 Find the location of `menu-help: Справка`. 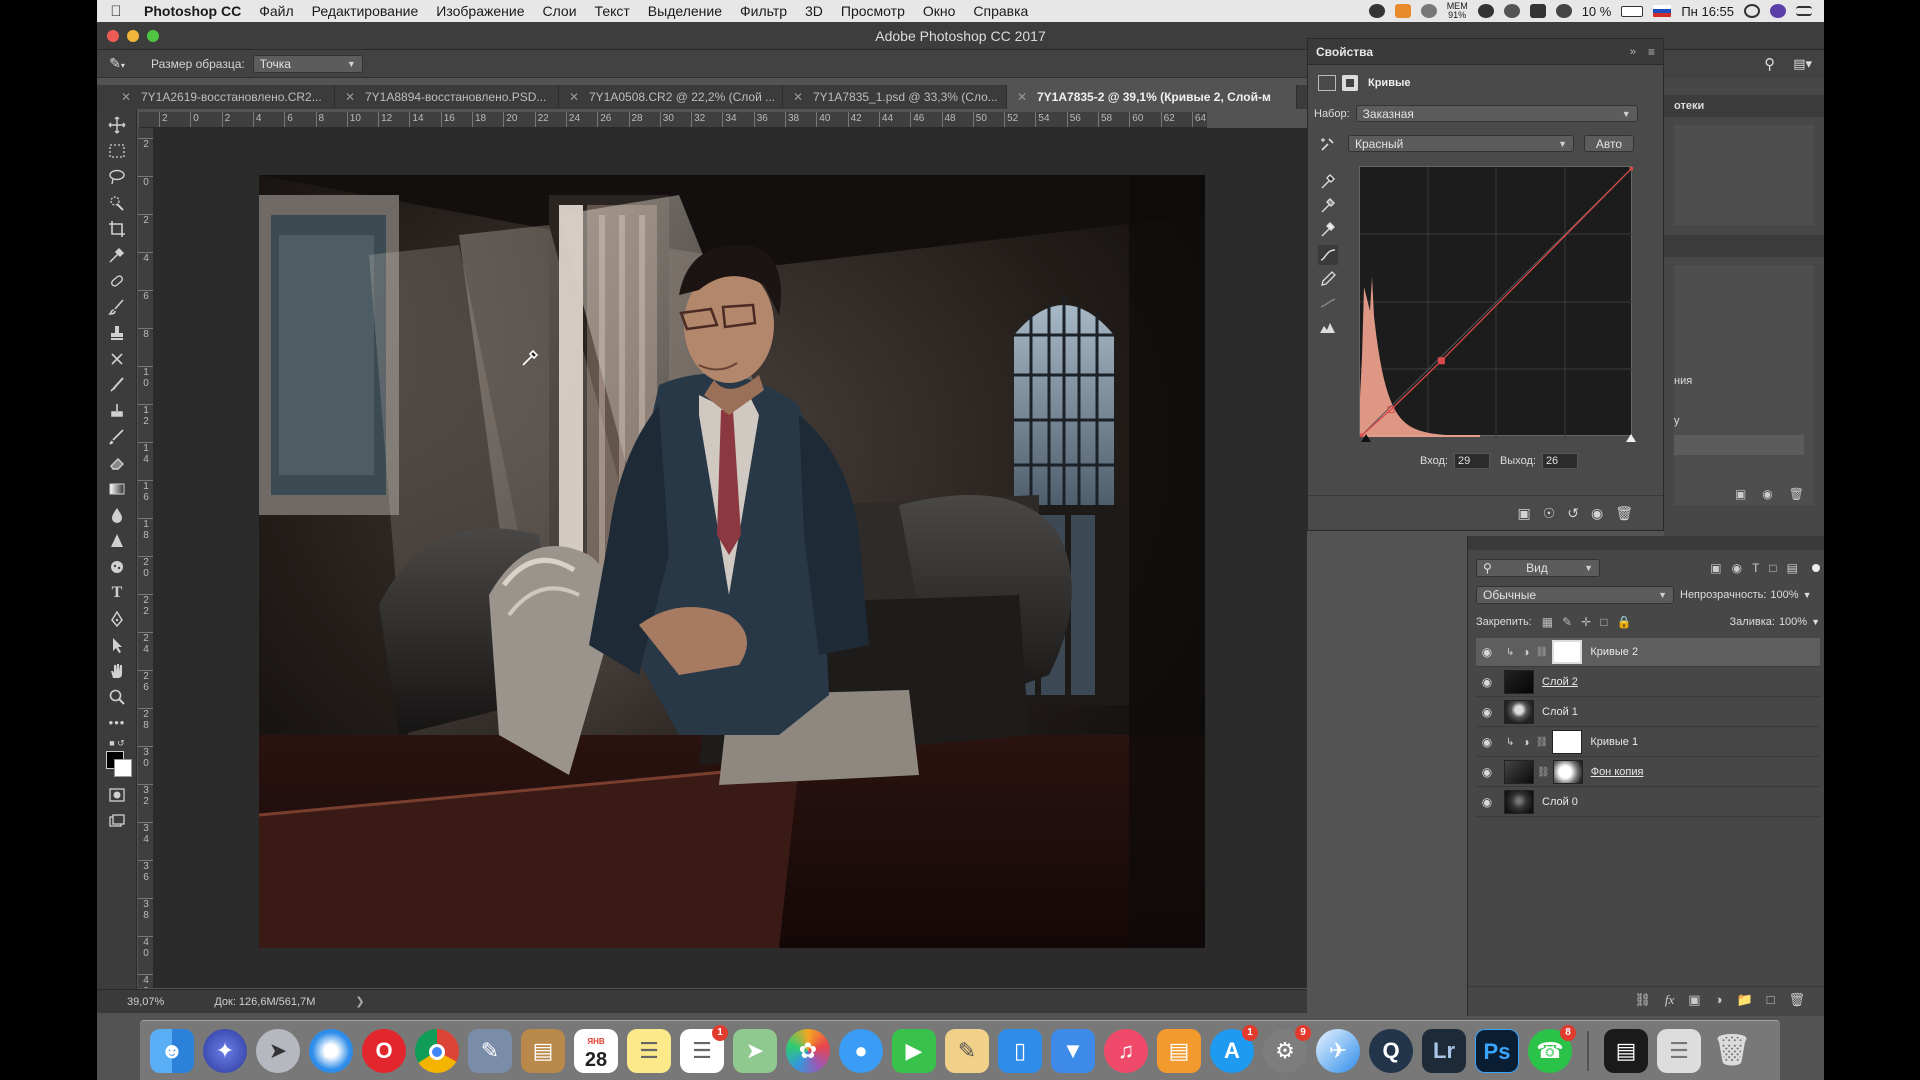

menu-help: Справка is located at coordinates (1000, 11).